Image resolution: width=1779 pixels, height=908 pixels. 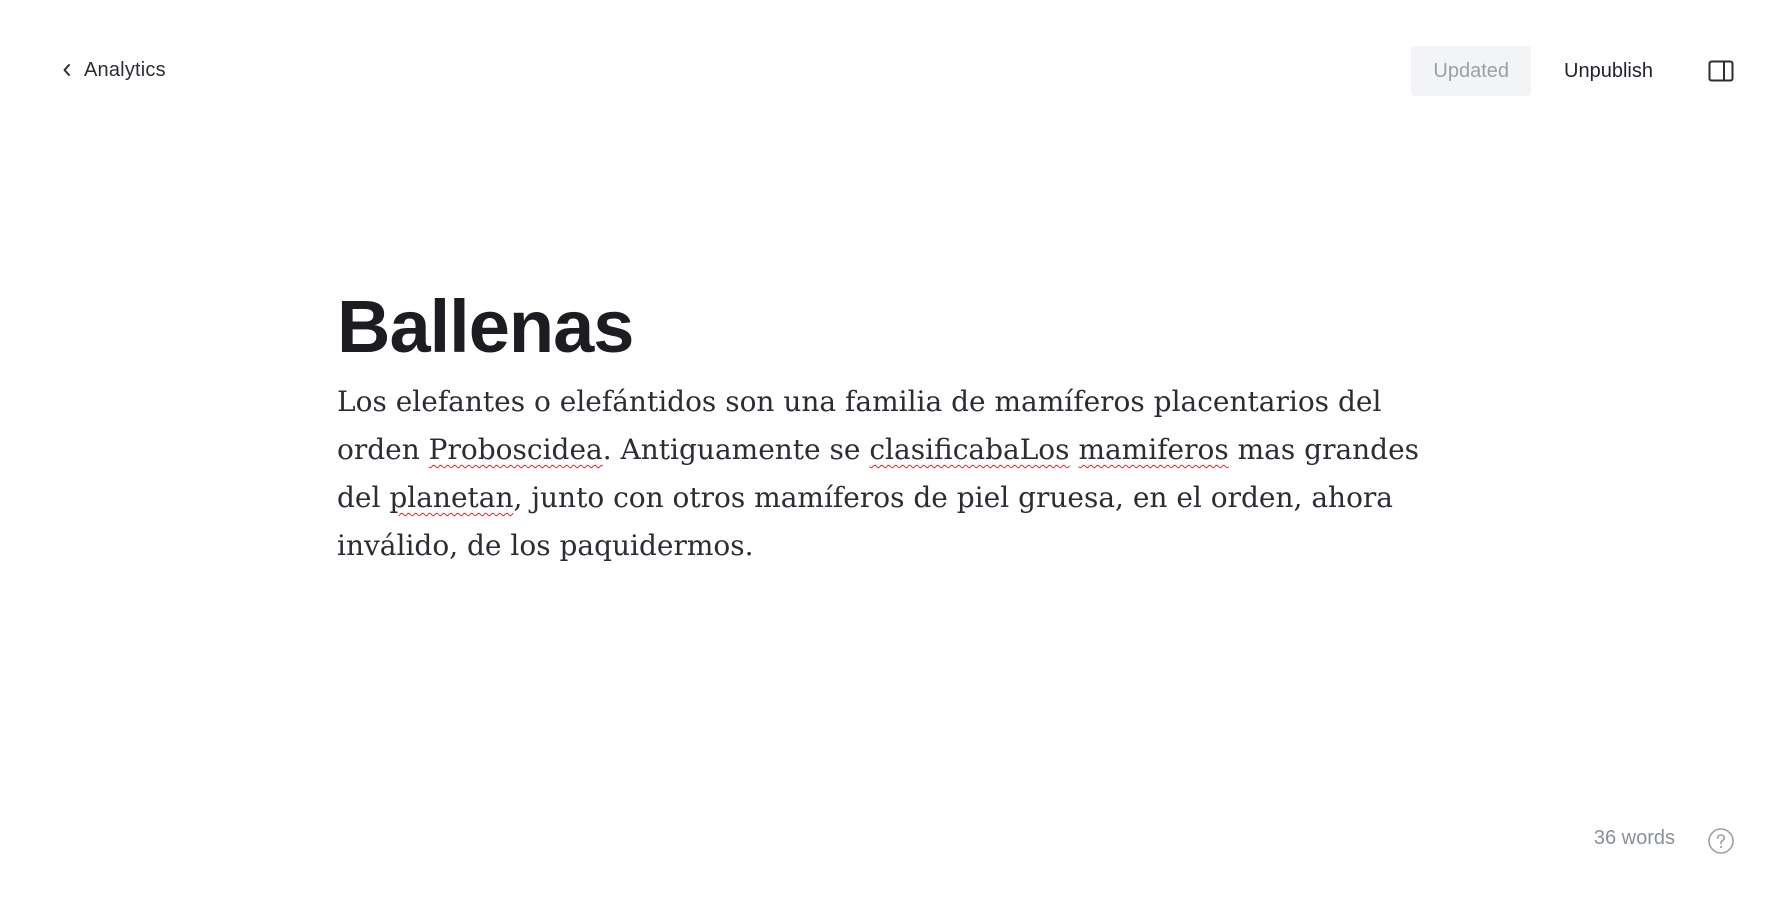 What do you see at coordinates (515, 449) in the screenshot?
I see `misspelled-word: Proboscidea` at bounding box center [515, 449].